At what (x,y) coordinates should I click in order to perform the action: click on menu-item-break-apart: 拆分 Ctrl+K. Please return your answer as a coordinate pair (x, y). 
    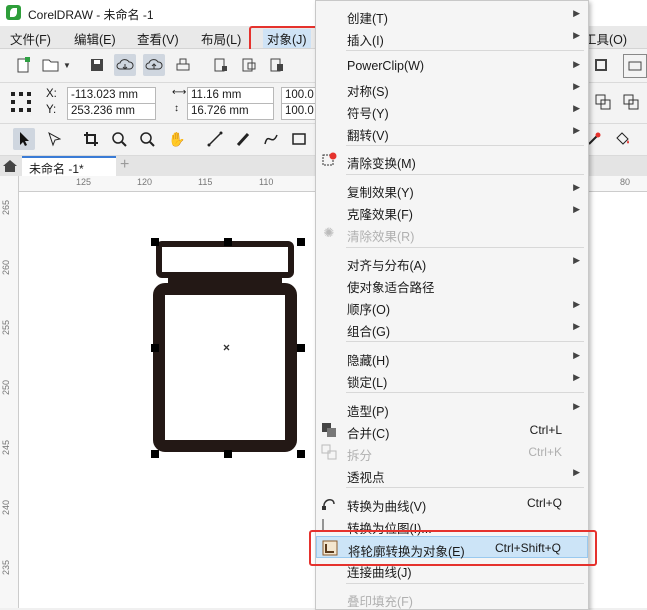
    Looking at the image, I should click on (452, 452).